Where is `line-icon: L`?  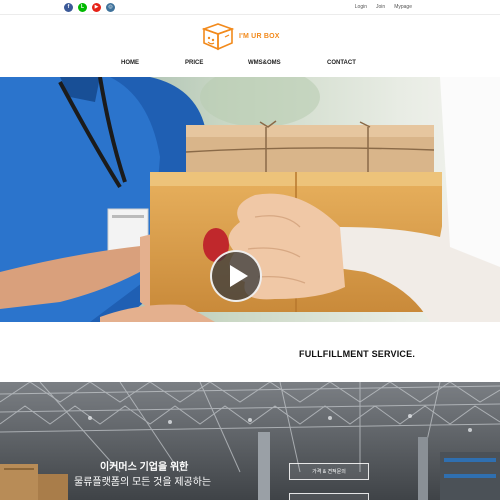 line-icon: L is located at coordinates (82, 7).